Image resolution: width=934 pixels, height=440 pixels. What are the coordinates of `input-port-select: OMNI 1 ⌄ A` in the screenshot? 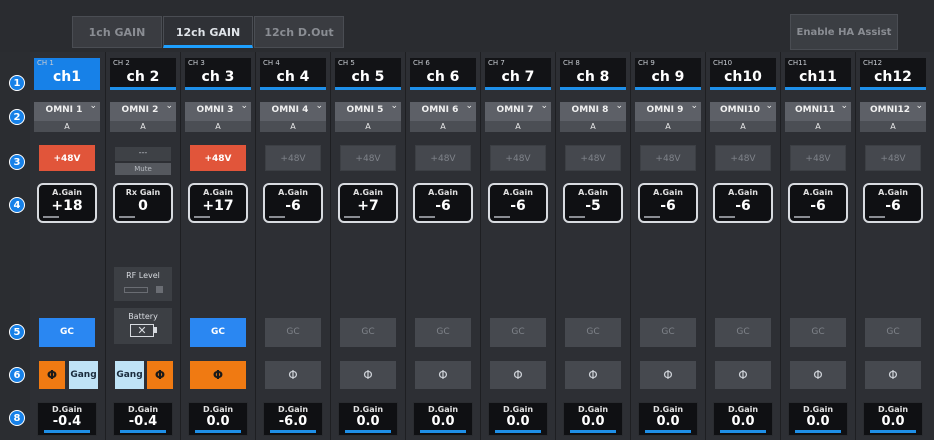 It's located at (67, 116).